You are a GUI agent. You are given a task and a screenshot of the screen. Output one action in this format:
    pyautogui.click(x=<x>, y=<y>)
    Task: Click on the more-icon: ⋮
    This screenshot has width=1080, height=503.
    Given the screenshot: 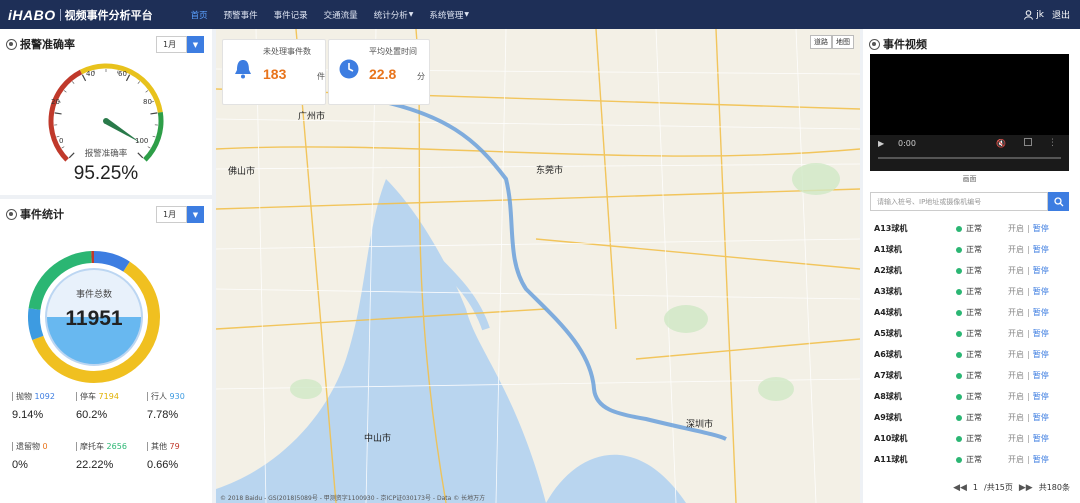 What is the action you would take?
    pyautogui.click(x=1052, y=143)
    